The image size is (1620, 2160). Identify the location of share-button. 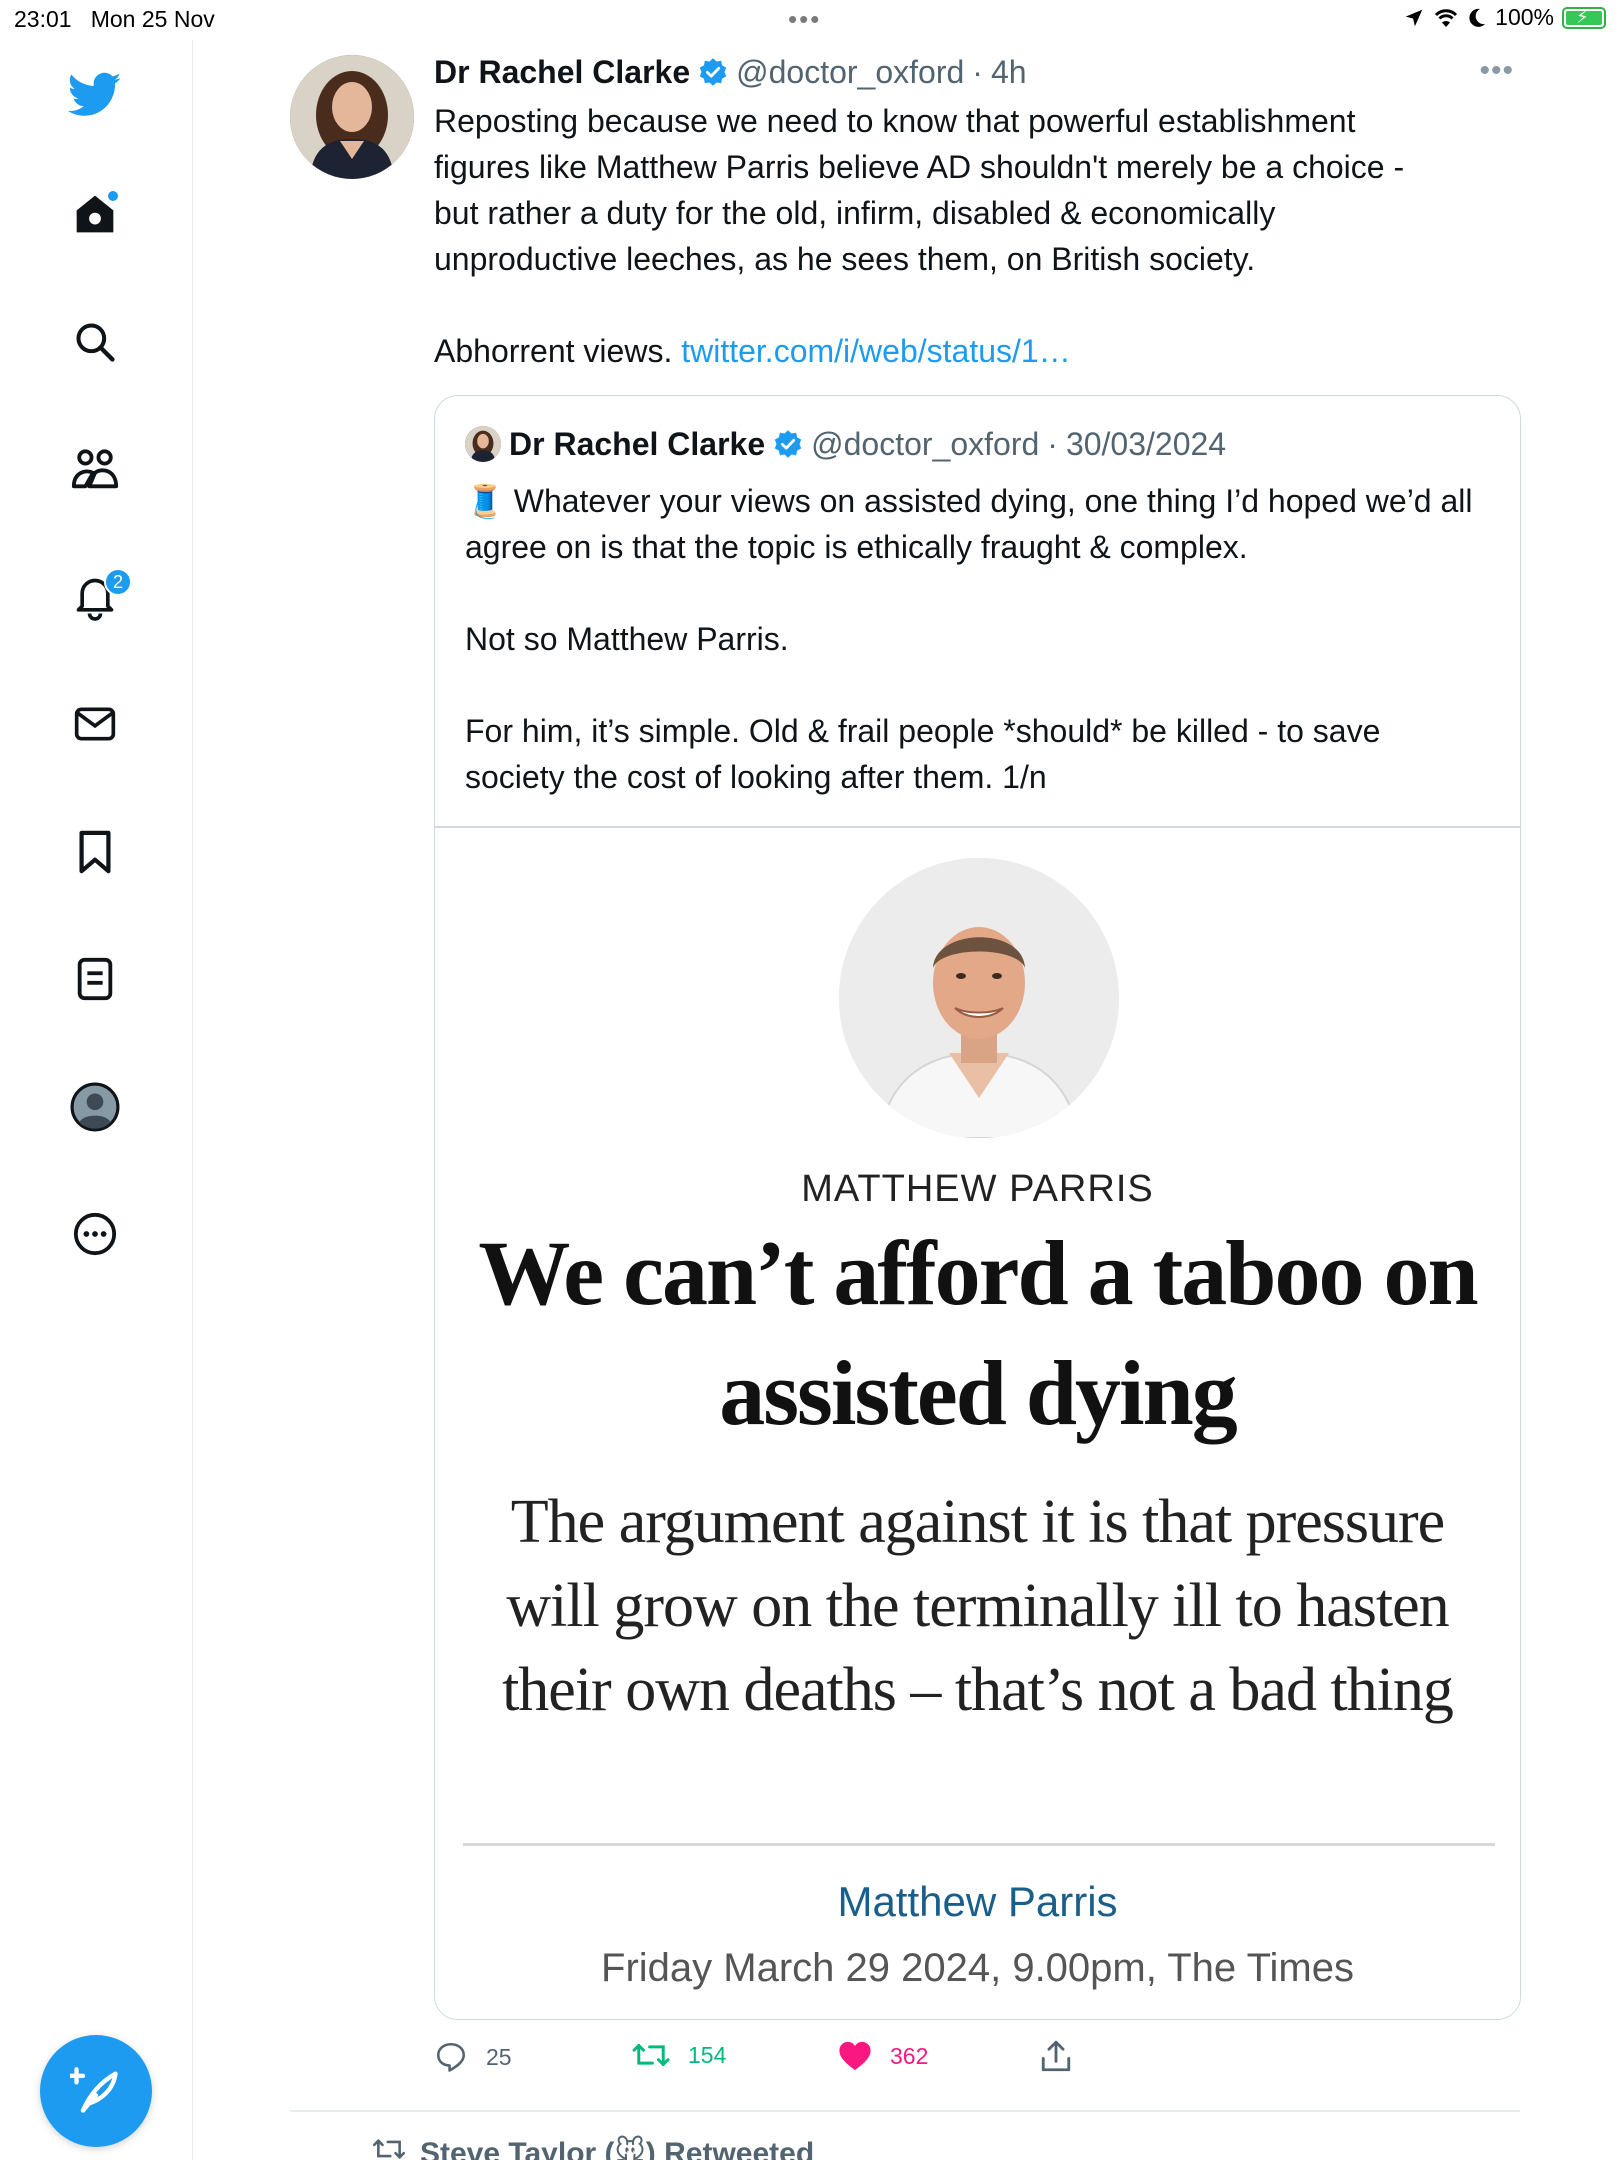
(1056, 2057).